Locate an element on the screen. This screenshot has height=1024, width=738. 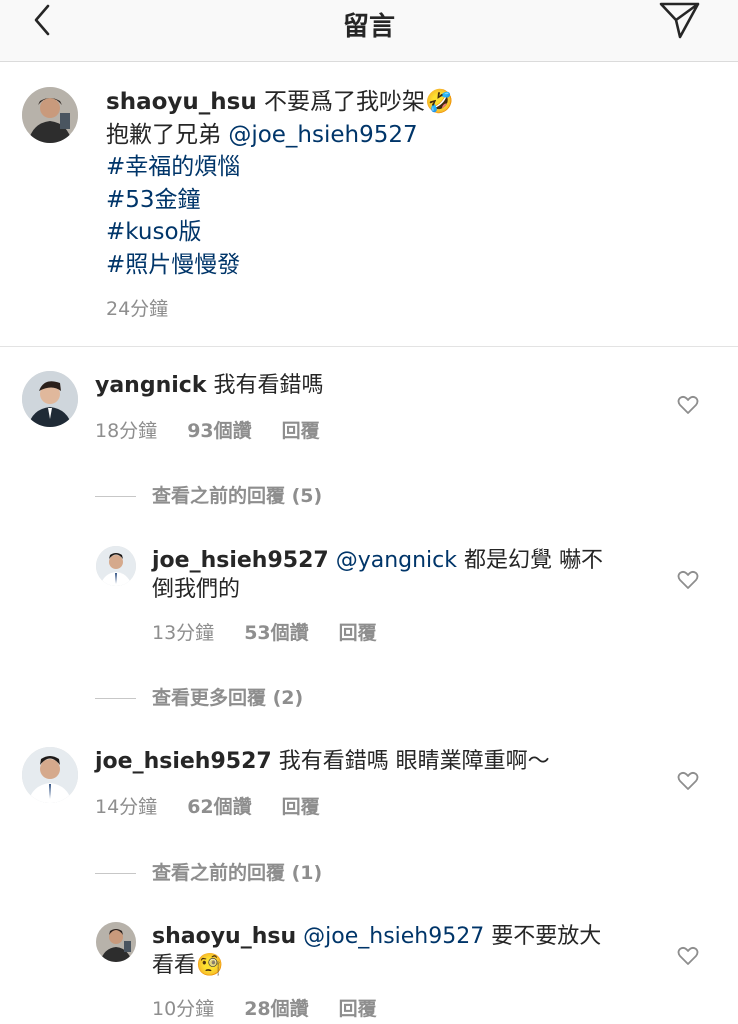
like-count: 93個讚 is located at coordinates (219, 429).